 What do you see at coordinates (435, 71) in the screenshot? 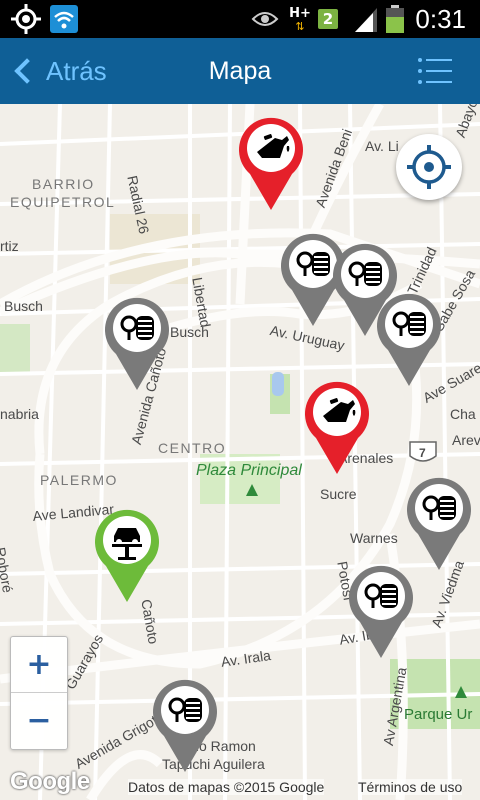
I see `list-menu-icon` at bounding box center [435, 71].